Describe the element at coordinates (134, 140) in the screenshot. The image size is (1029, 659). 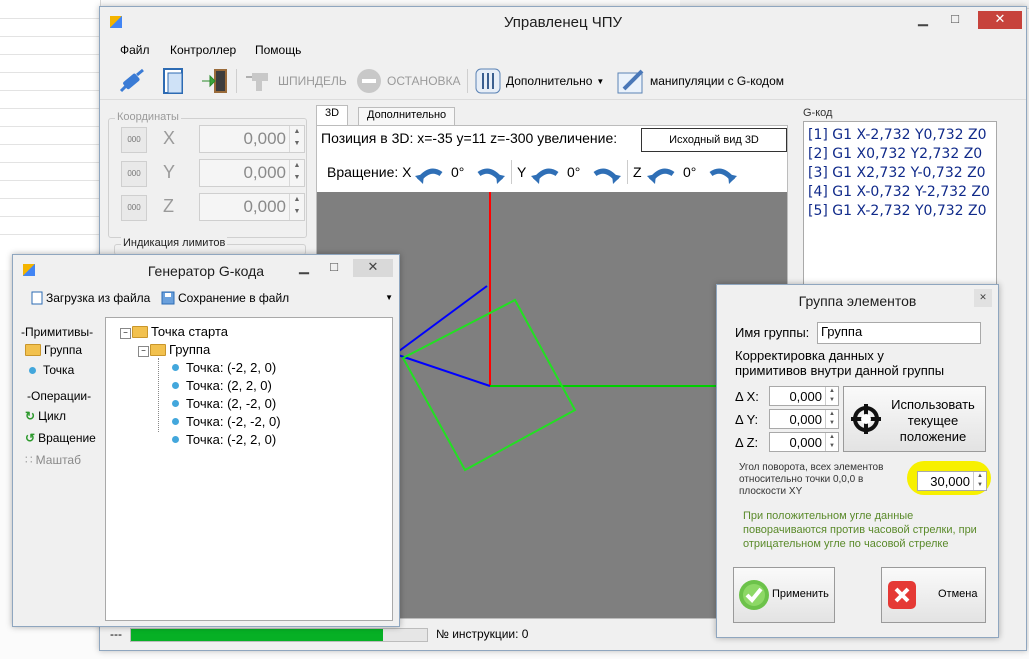
I see `zero-x-button: 000` at that location.